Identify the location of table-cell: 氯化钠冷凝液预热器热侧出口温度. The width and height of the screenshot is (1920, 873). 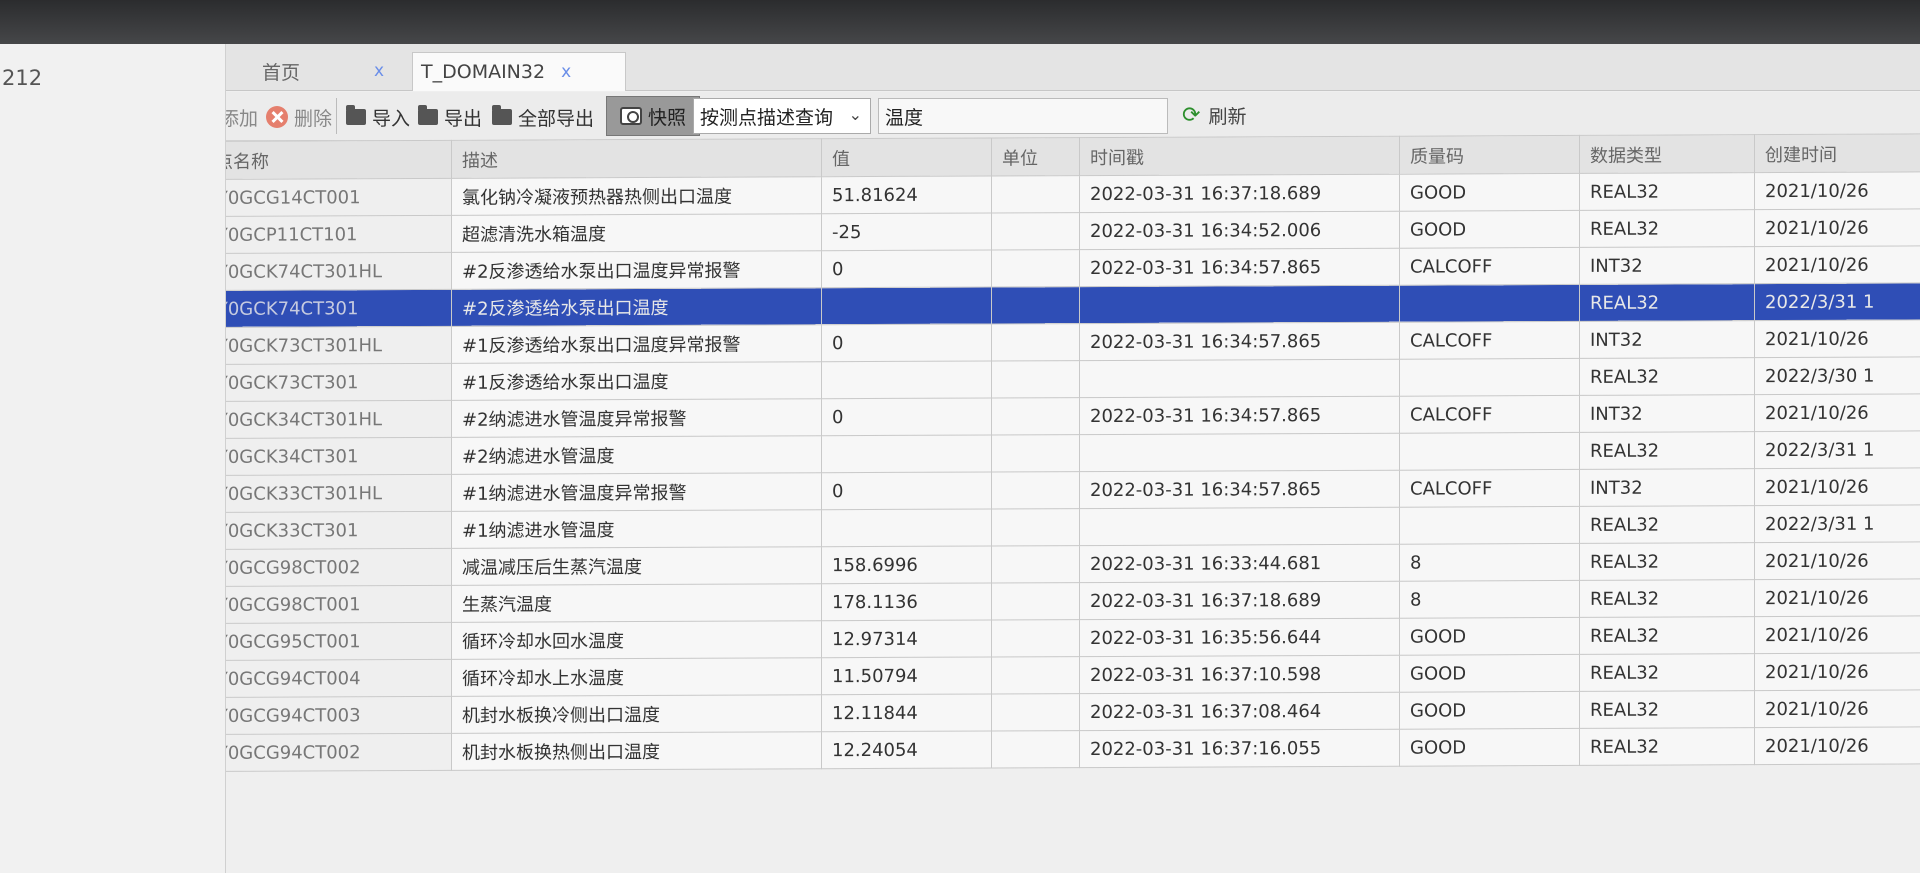
(636, 196).